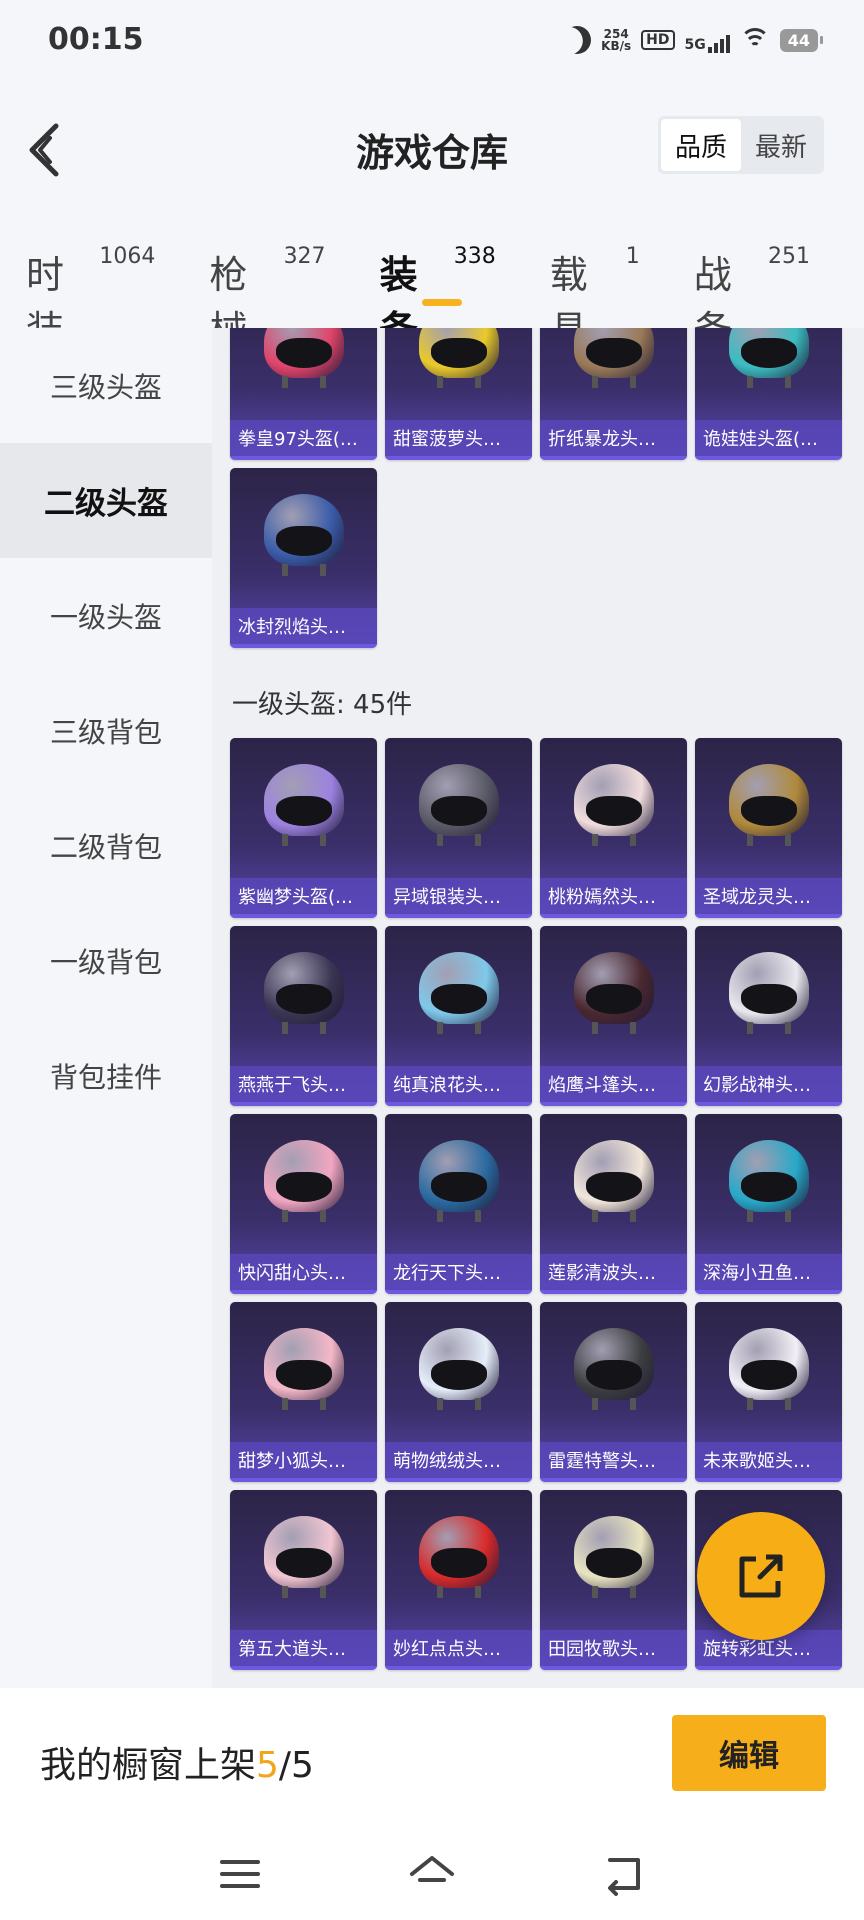  I want to click on sort-option-newest: 最新, so click(781, 145).